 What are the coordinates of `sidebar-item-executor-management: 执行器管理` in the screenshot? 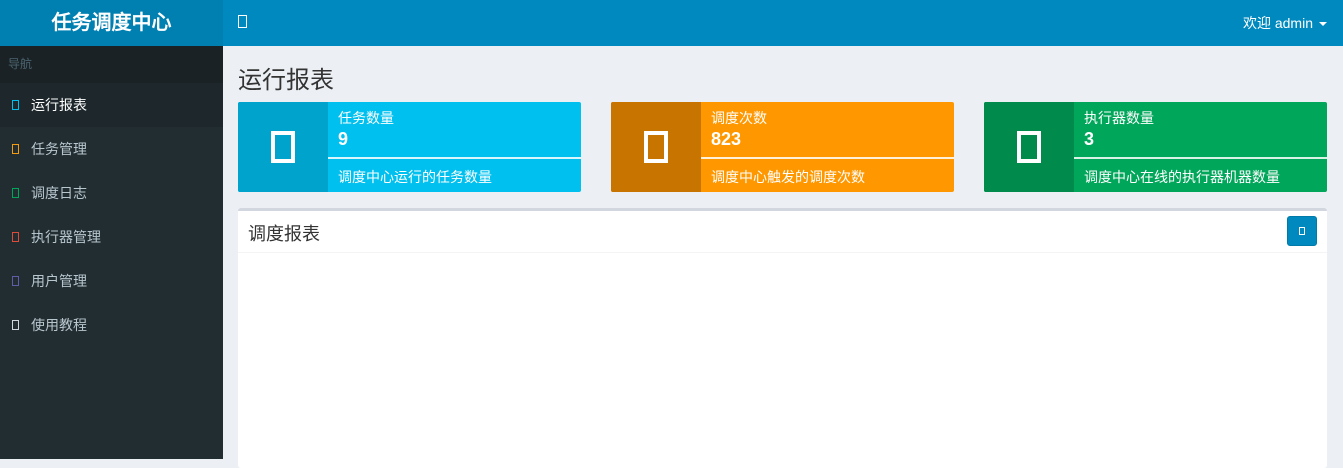 It's located at (111, 237).